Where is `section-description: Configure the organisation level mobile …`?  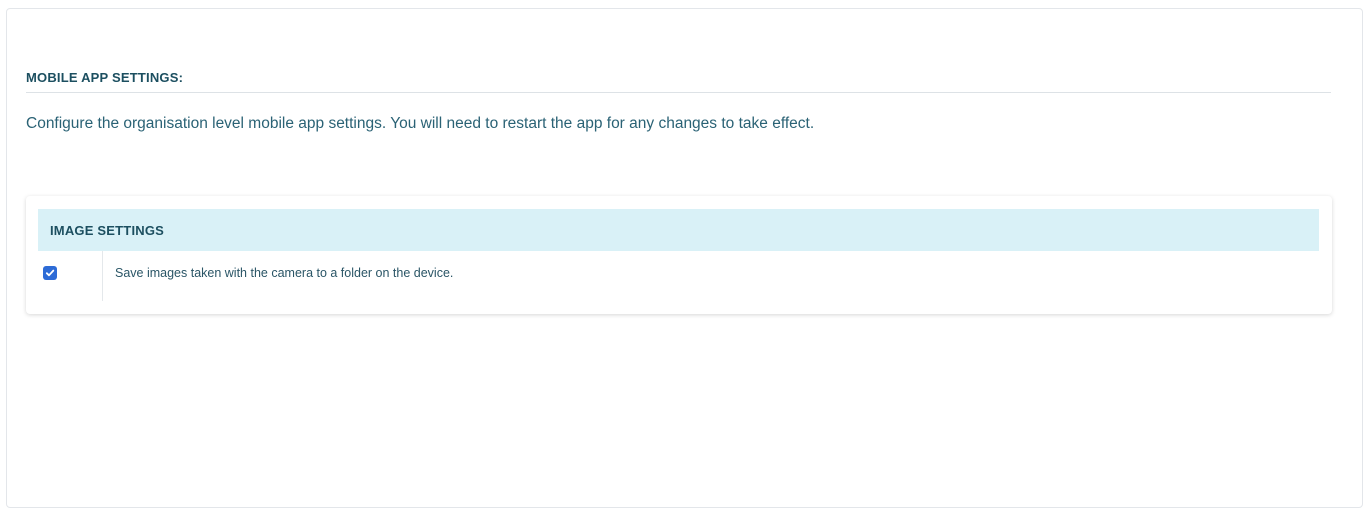
section-description: Configure the organisation level mobile … is located at coordinates (420, 123).